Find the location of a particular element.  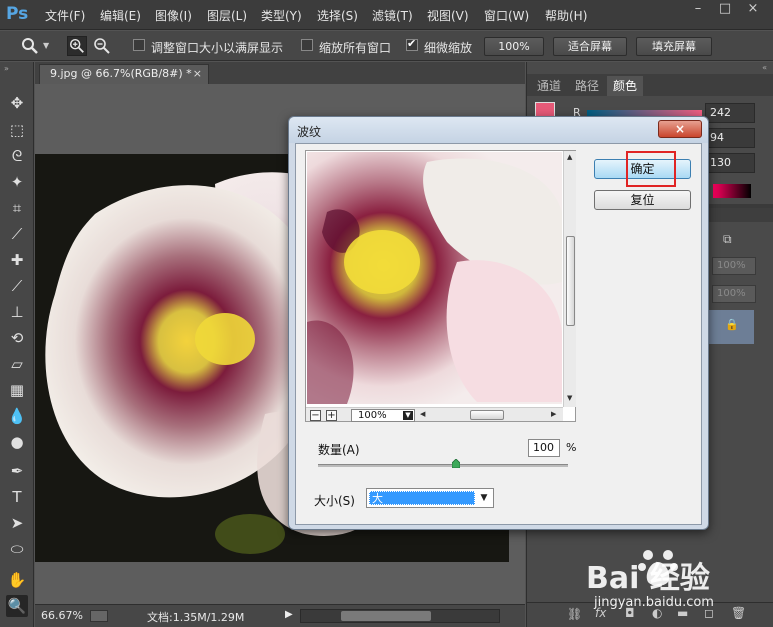

dialog-title: 波纹 is located at coordinates (309, 132).